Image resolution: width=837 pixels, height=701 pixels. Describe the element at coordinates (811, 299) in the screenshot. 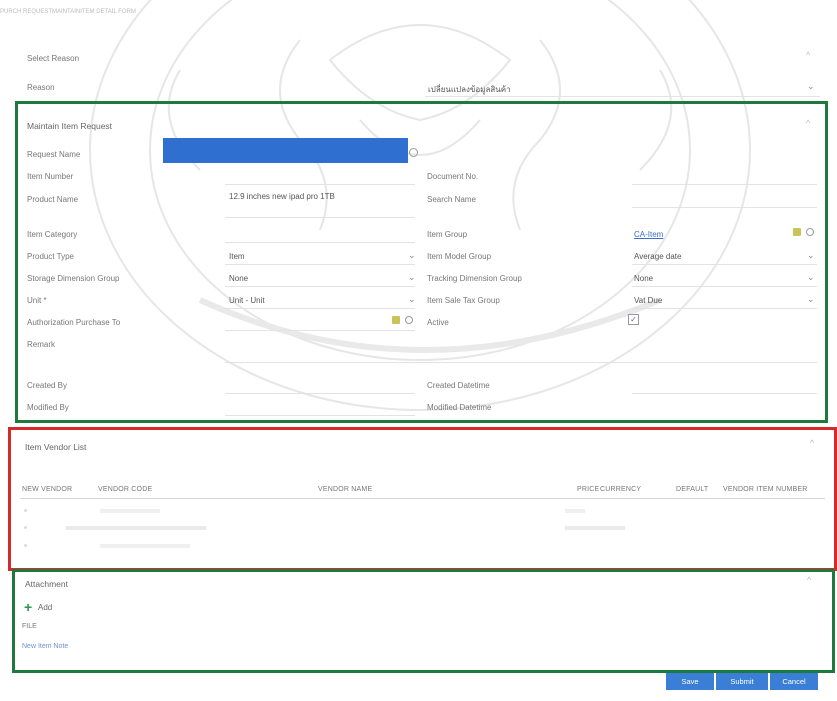

I see `item-sale-tax-chevron-down-icon: ⌄` at that location.